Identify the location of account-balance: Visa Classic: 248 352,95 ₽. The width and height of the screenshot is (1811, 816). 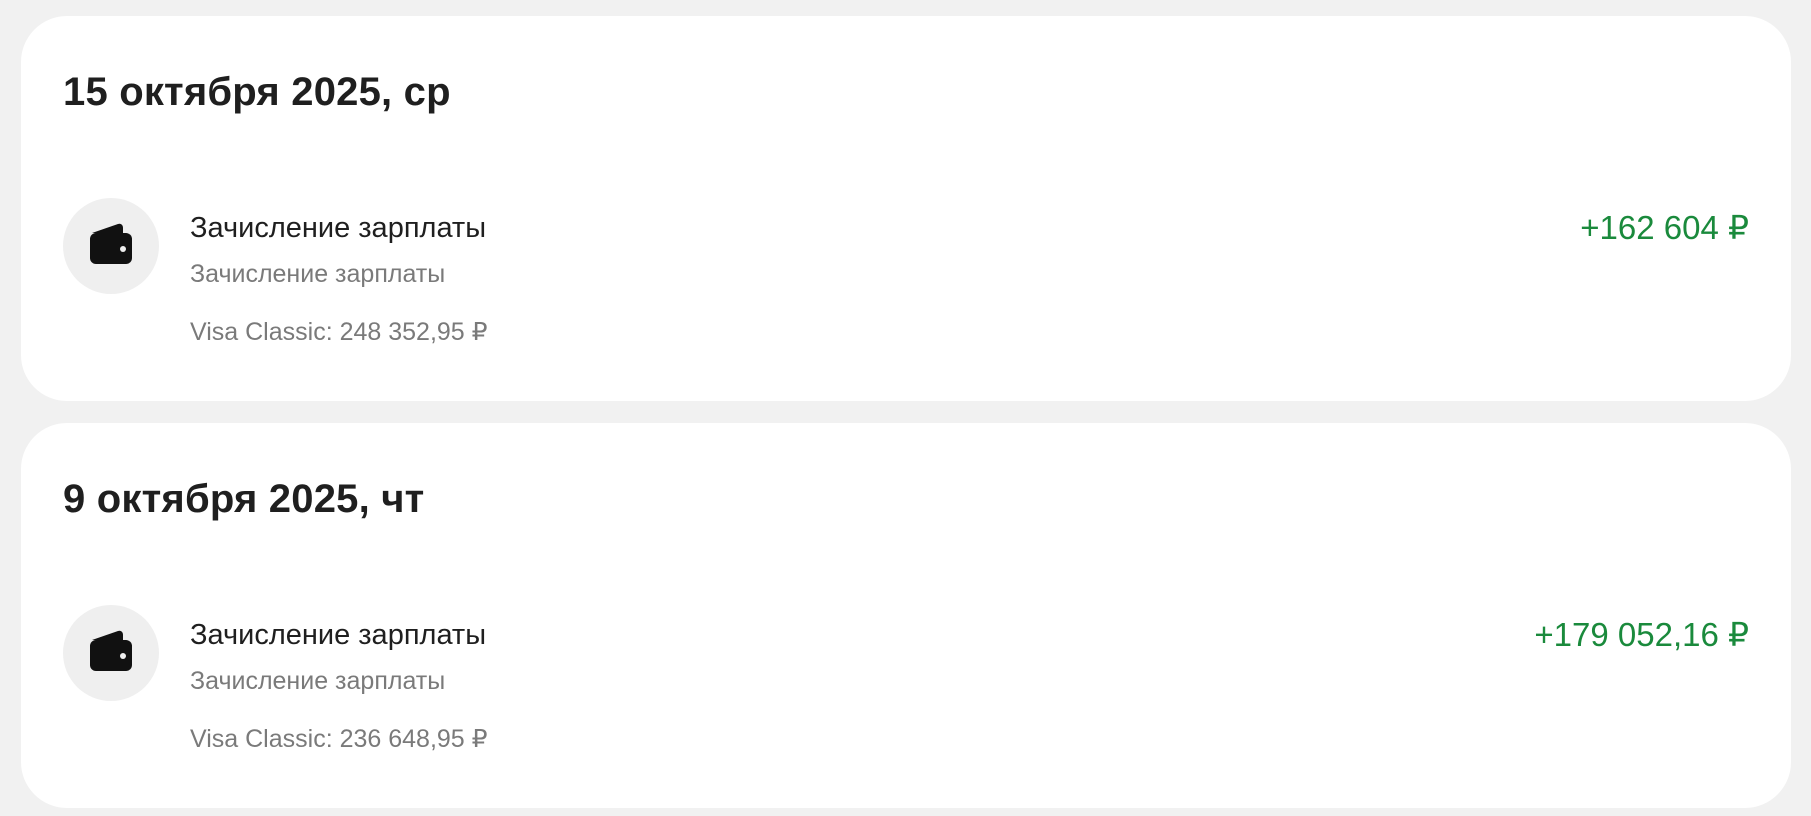
(339, 332).